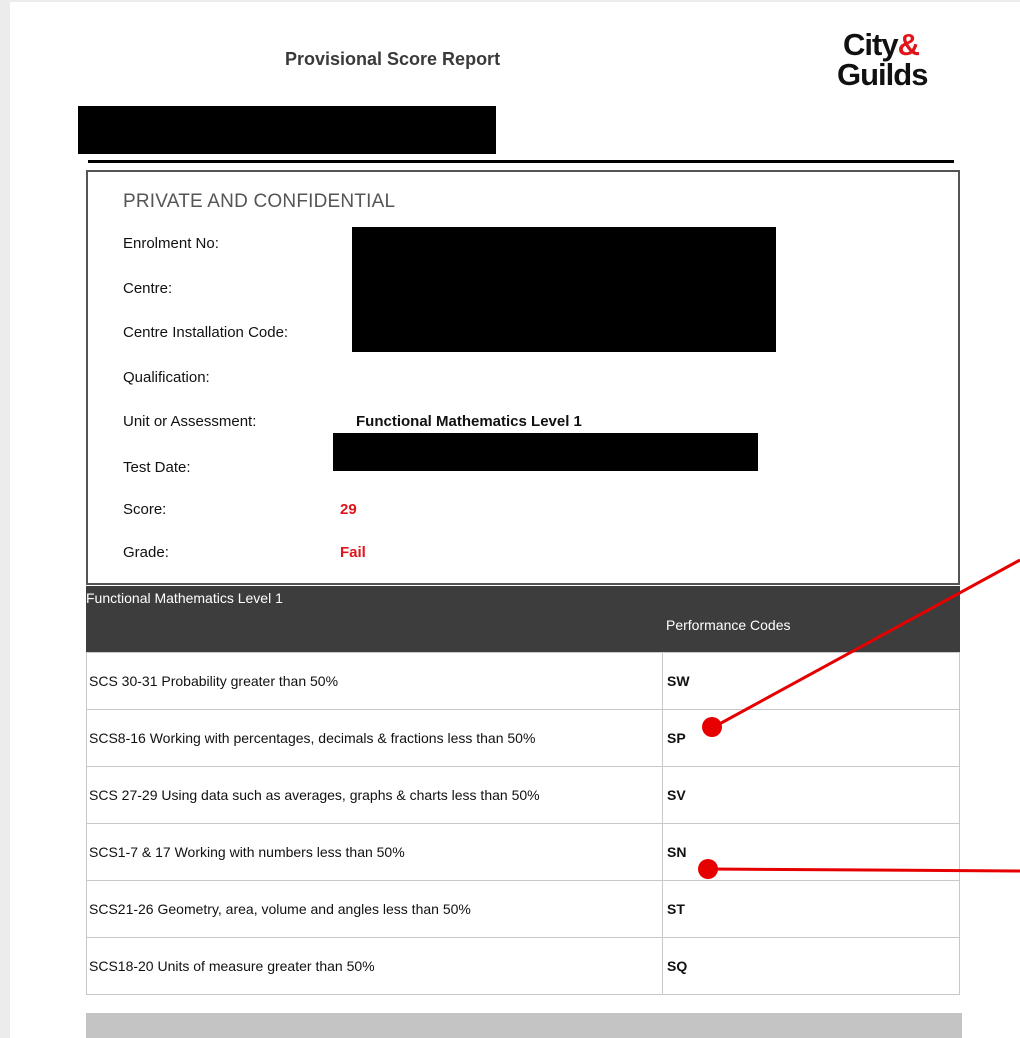 The width and height of the screenshot is (1020, 1038). Describe the element at coordinates (865, 644) in the screenshot. I see `annotation-line-sp` at that location.